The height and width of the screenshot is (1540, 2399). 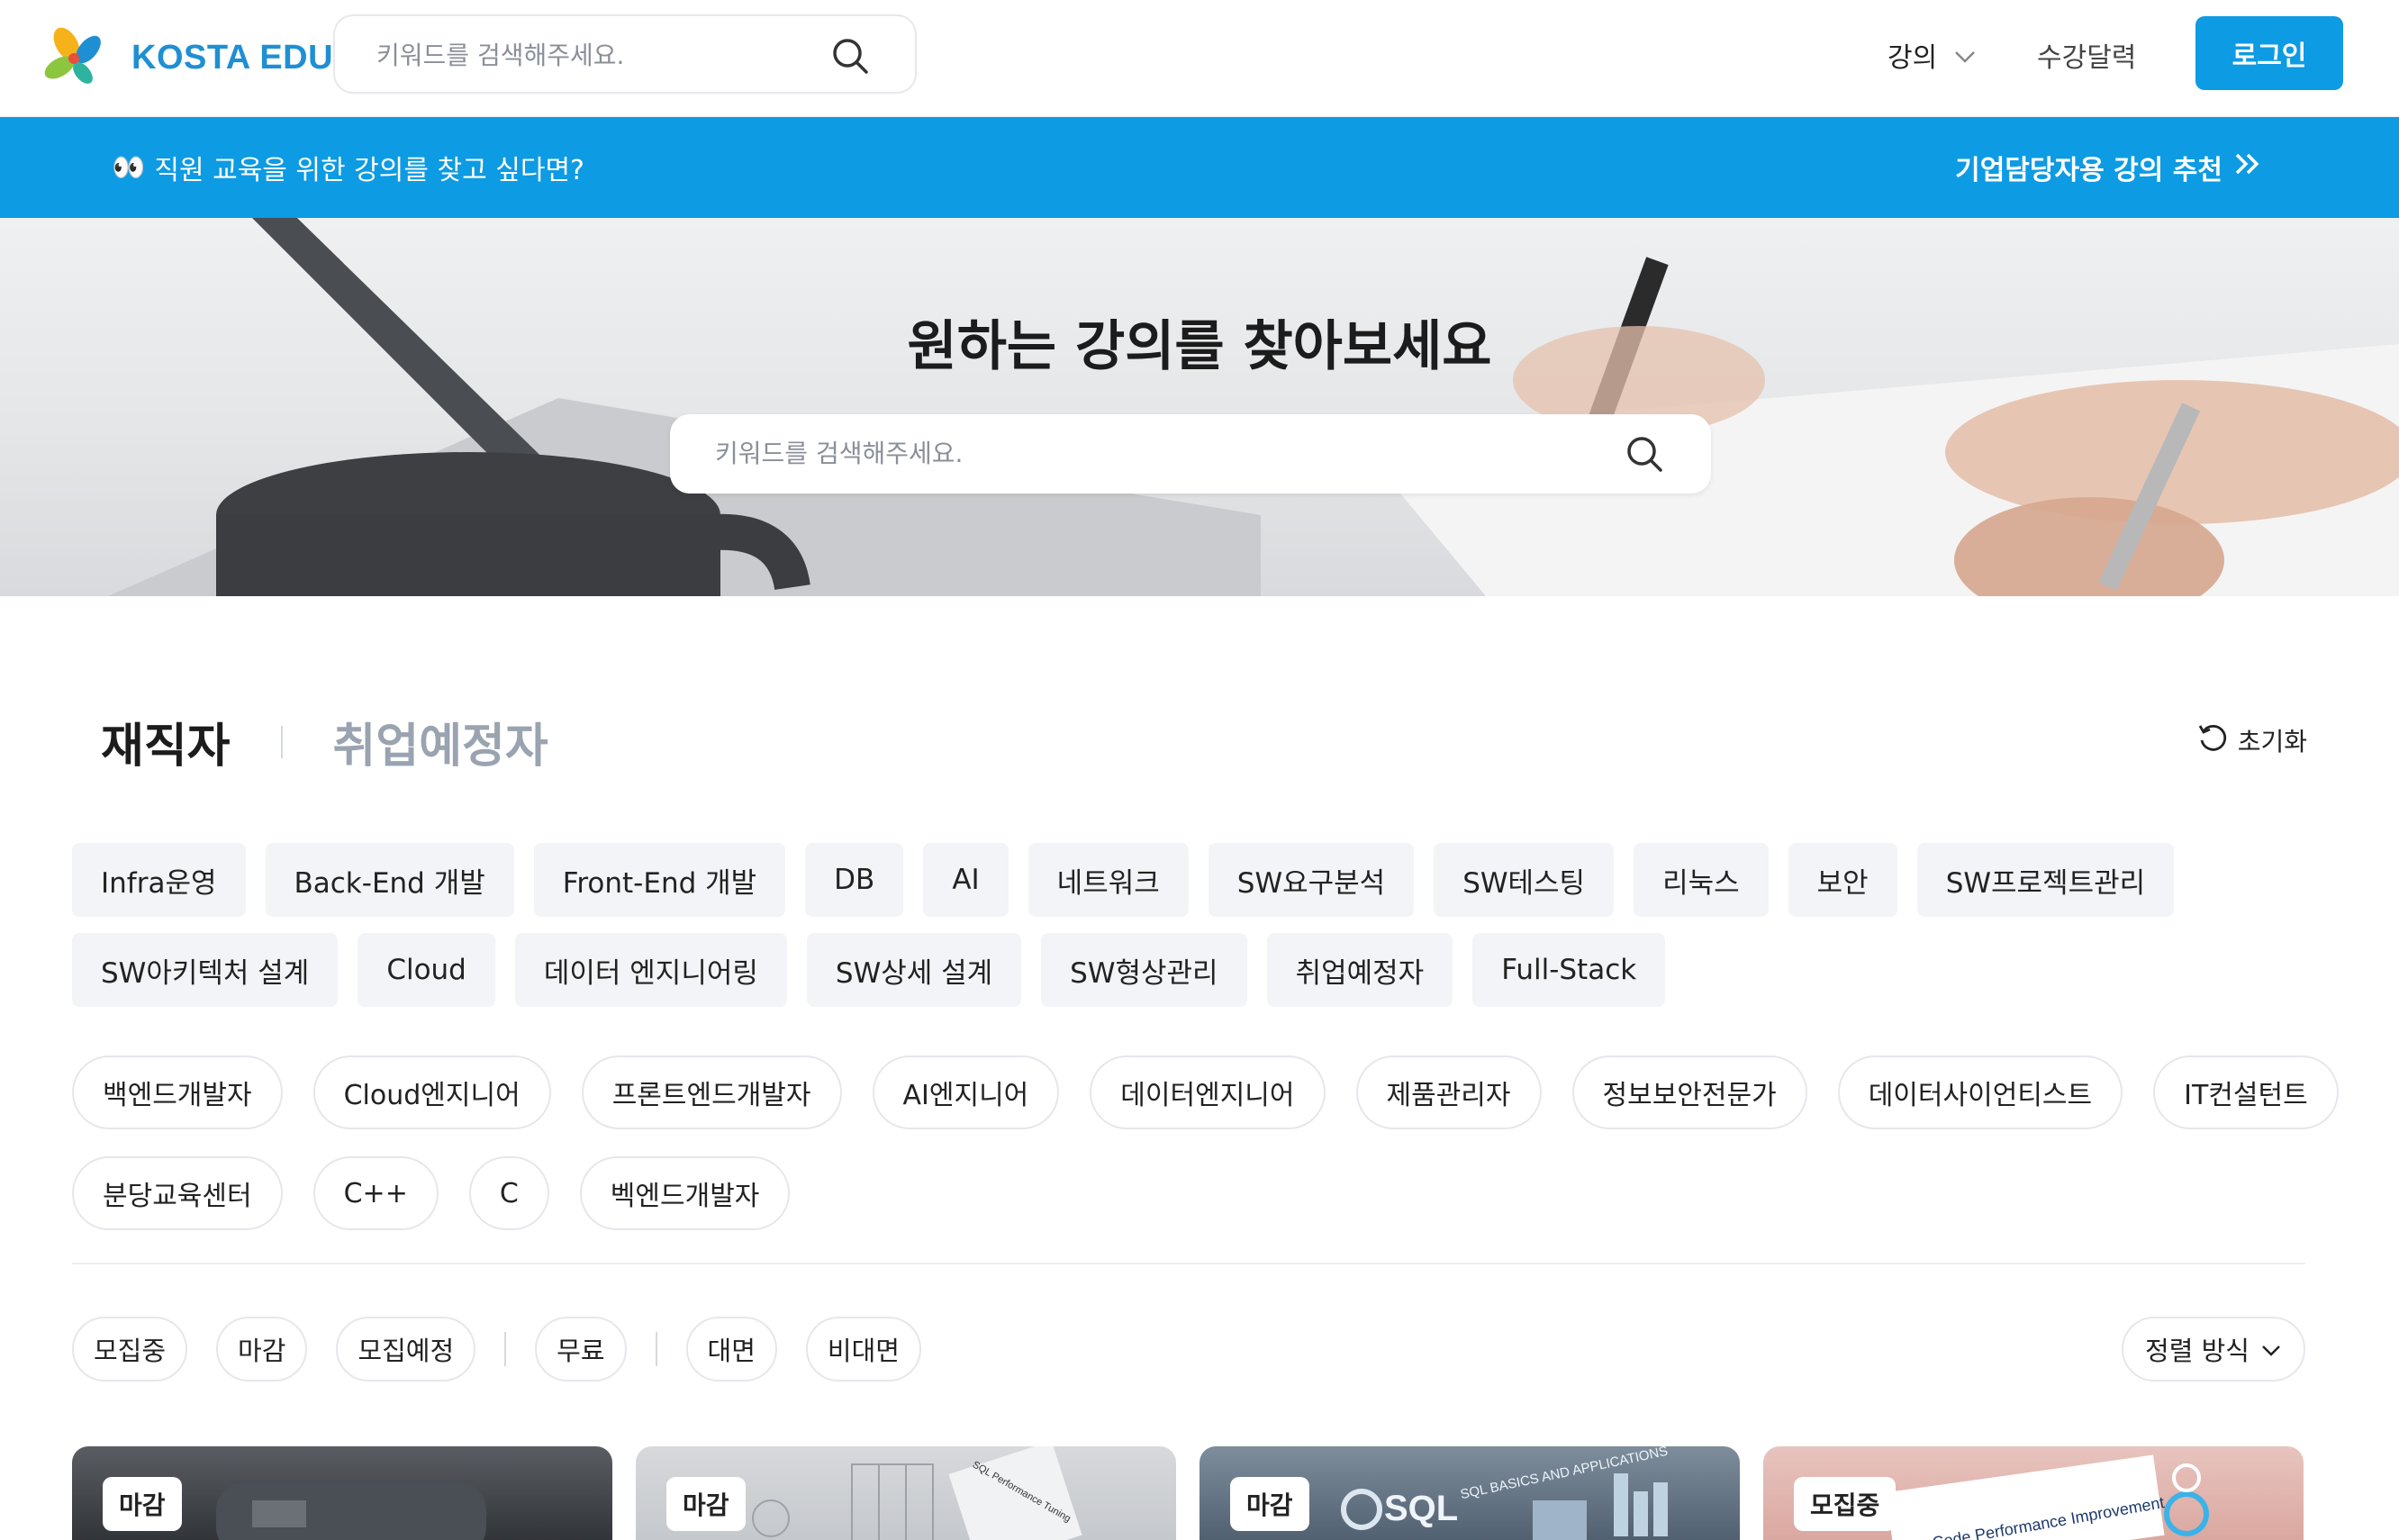 What do you see at coordinates (205, 970) in the screenshot?
I see `category-chip: SW아키텍처 설계` at bounding box center [205, 970].